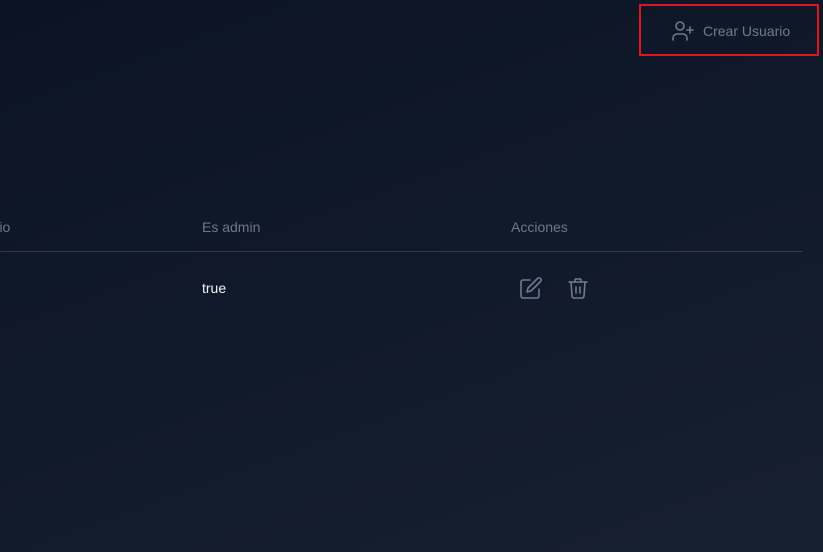 The width and height of the screenshot is (823, 552). Describe the element at coordinates (683, 31) in the screenshot. I see `user-plus-icon` at that location.